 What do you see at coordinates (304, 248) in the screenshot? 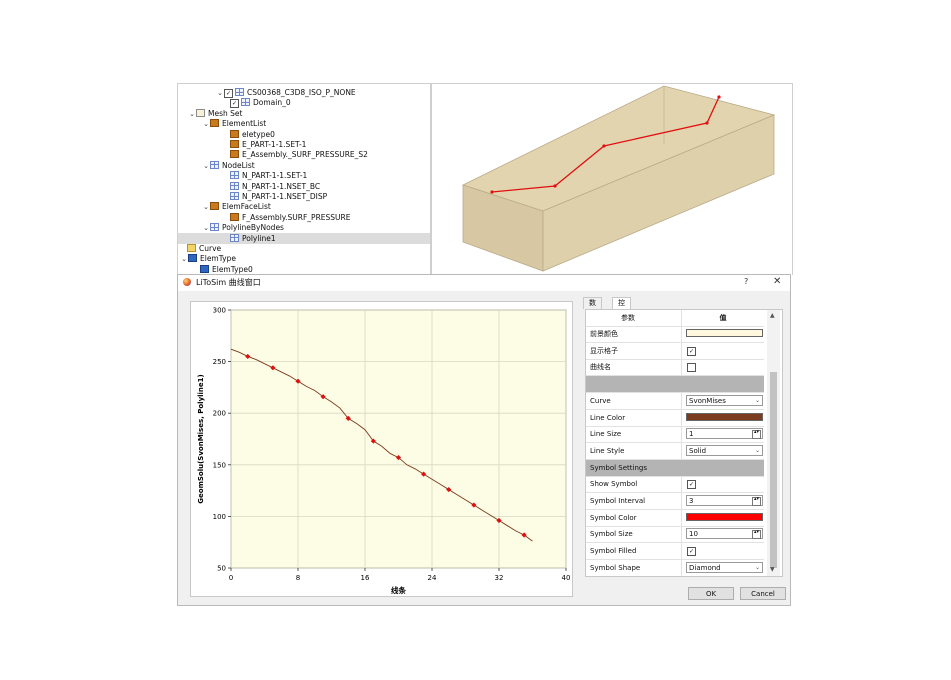
I see `tree-item: Curve` at bounding box center [304, 248].